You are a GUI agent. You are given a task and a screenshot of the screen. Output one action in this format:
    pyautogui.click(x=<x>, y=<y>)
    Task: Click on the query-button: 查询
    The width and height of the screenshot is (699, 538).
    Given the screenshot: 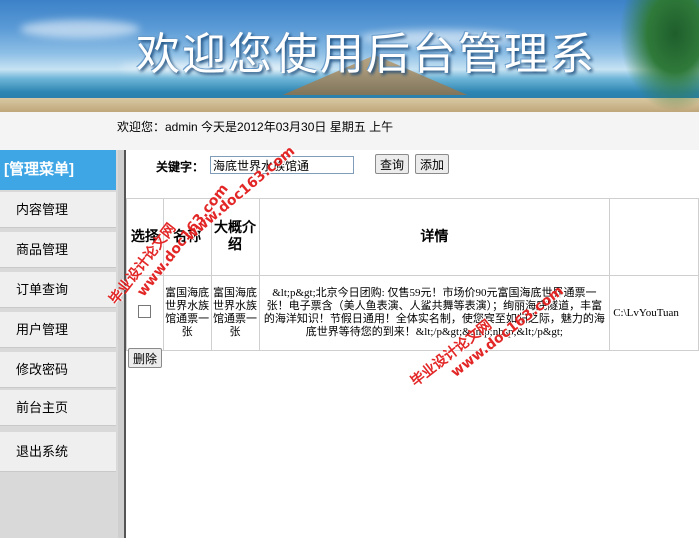 What is the action you would take?
    pyautogui.click(x=392, y=164)
    